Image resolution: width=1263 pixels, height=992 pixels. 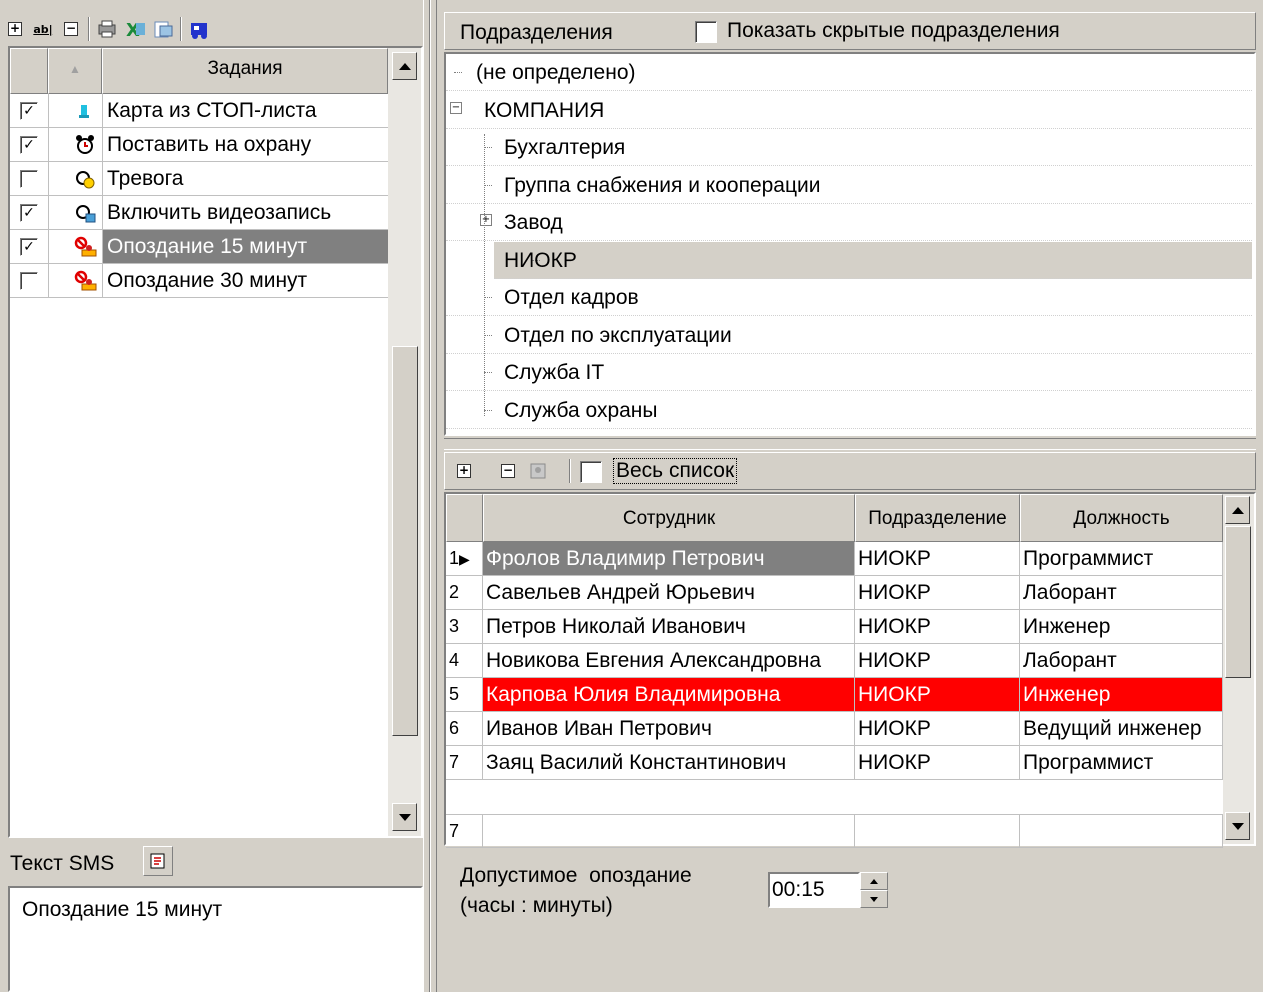 What do you see at coordinates (135, 29) in the screenshot?
I see `excel-export-icon: X` at bounding box center [135, 29].